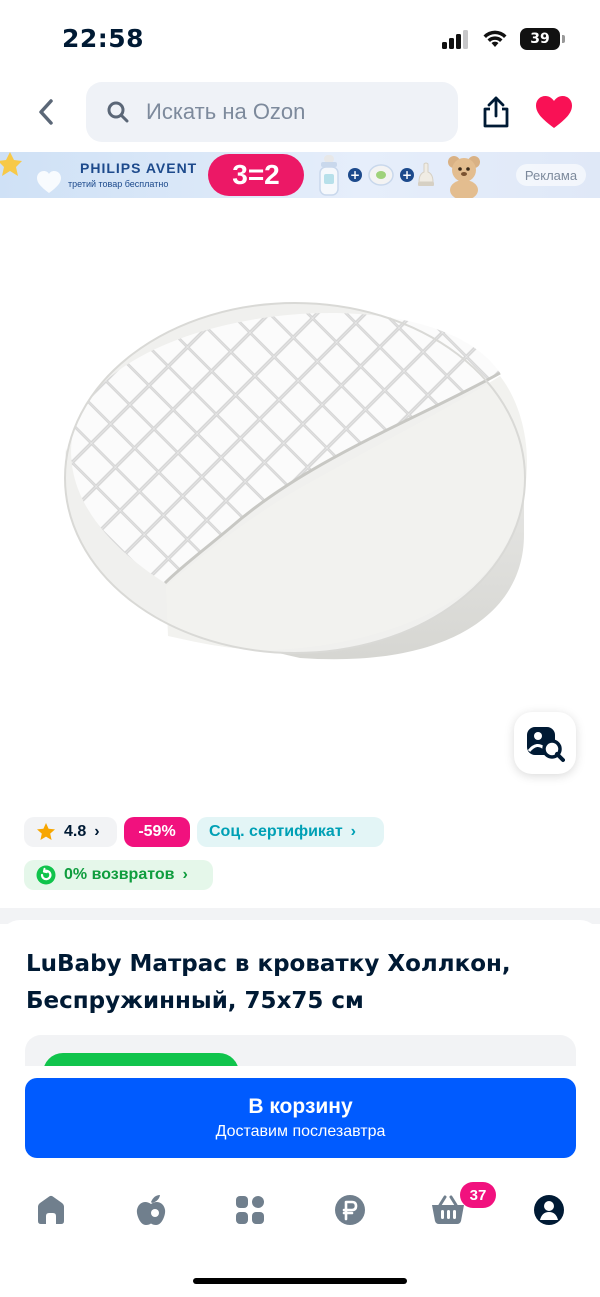 The height and width of the screenshot is (1297, 600). What do you see at coordinates (300, 40) in the screenshot?
I see `status-bar: 22:58 39` at bounding box center [300, 40].